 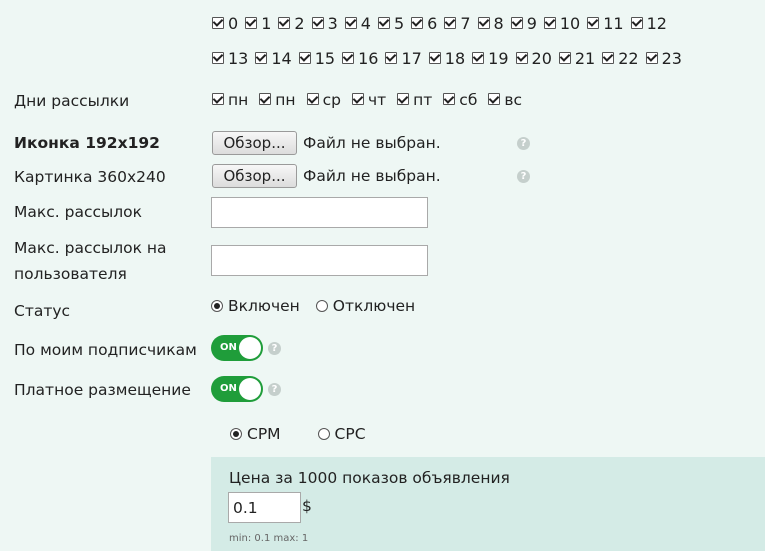 I want to click on hour-checkbox-12: 12, so click(x=648, y=23).